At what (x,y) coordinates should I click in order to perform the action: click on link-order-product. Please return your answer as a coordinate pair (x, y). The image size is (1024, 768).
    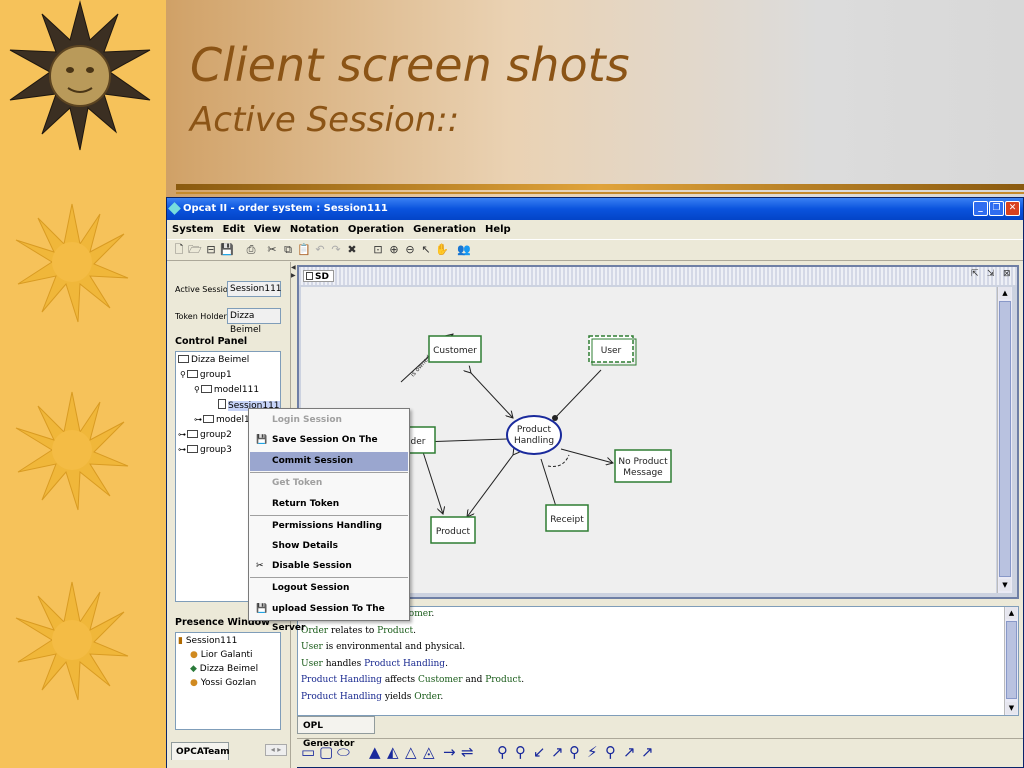
    Looking at the image, I should click on (432, 482).